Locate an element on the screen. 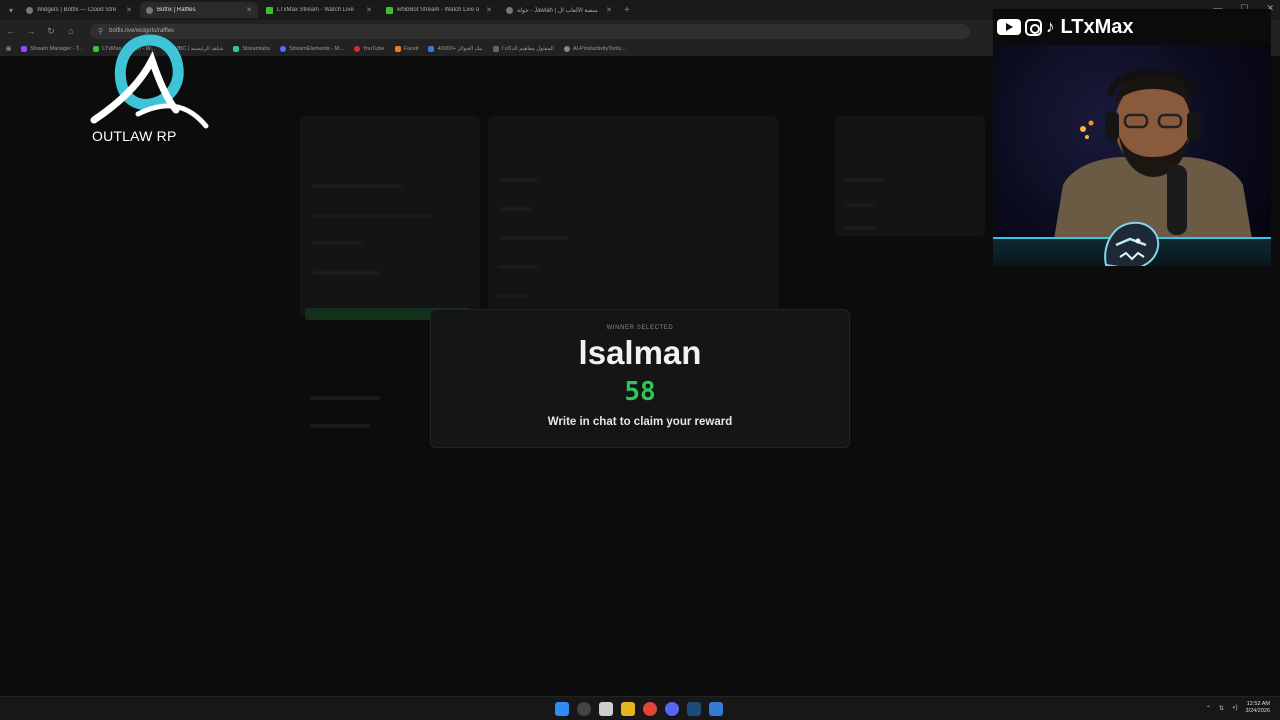  steam-icon is located at coordinates (694, 709).